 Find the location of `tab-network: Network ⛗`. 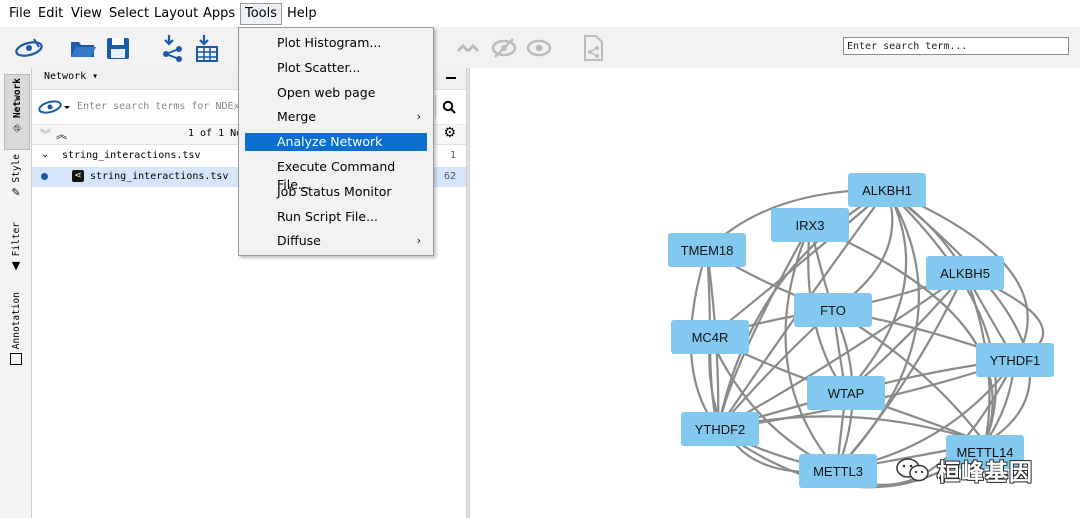

tab-network: Network ⛗ is located at coordinates (17, 112).